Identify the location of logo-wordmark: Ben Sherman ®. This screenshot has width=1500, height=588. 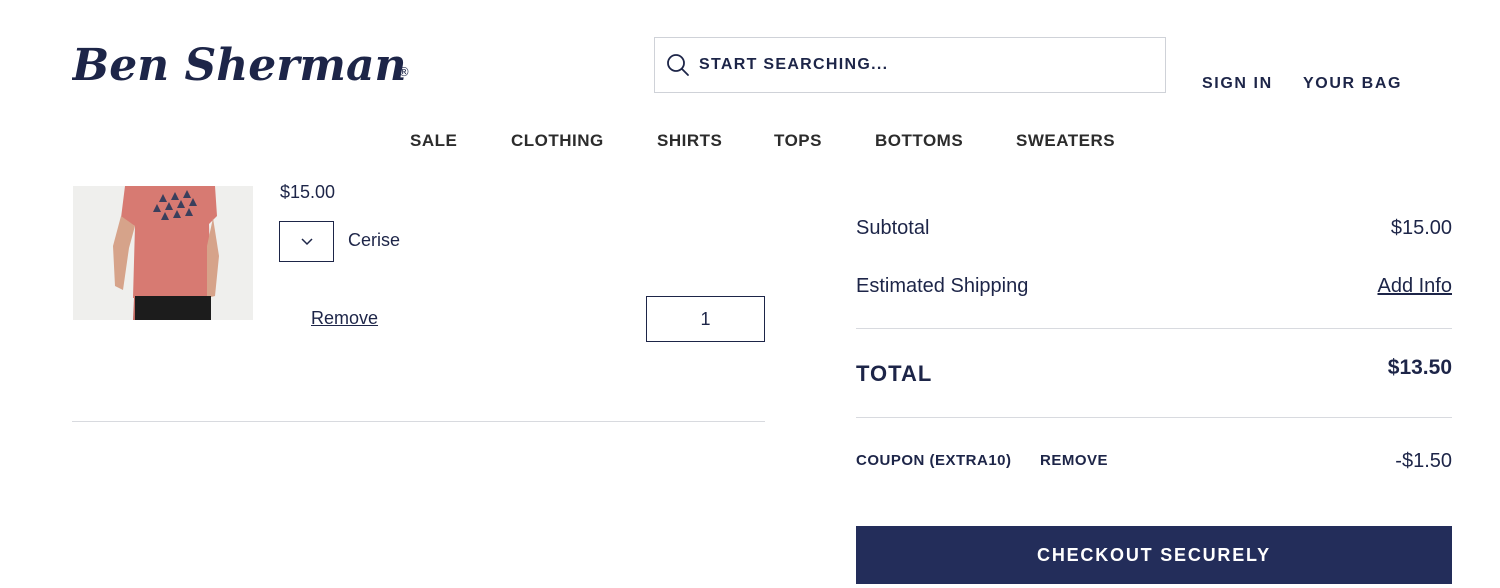
(241, 65).